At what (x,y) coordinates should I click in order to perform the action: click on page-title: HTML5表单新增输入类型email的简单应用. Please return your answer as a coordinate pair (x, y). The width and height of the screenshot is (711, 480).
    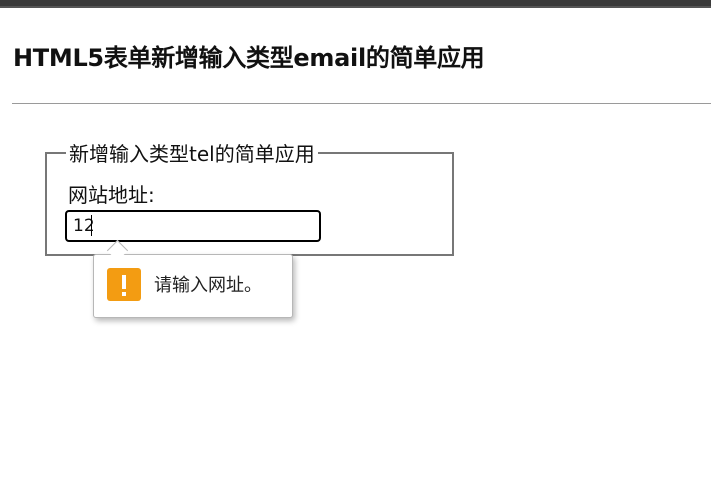
    Looking at the image, I should click on (249, 58).